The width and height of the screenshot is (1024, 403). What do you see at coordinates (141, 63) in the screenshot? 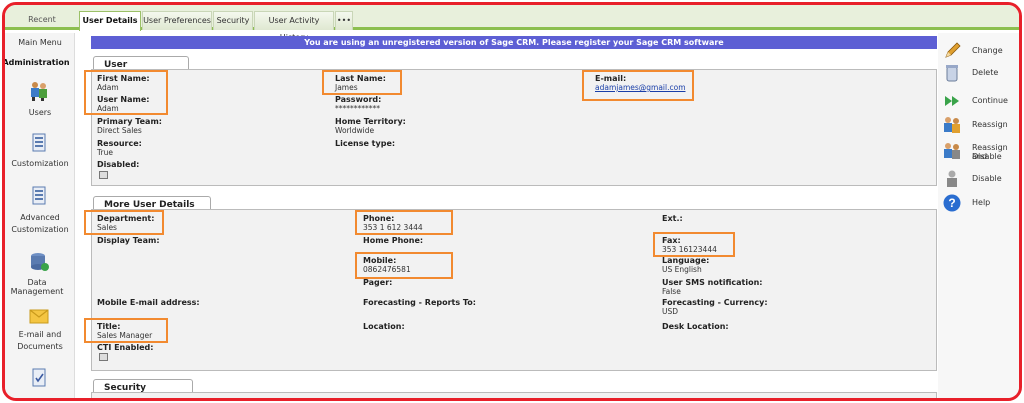
I see `user-panel-title: User` at bounding box center [141, 63].